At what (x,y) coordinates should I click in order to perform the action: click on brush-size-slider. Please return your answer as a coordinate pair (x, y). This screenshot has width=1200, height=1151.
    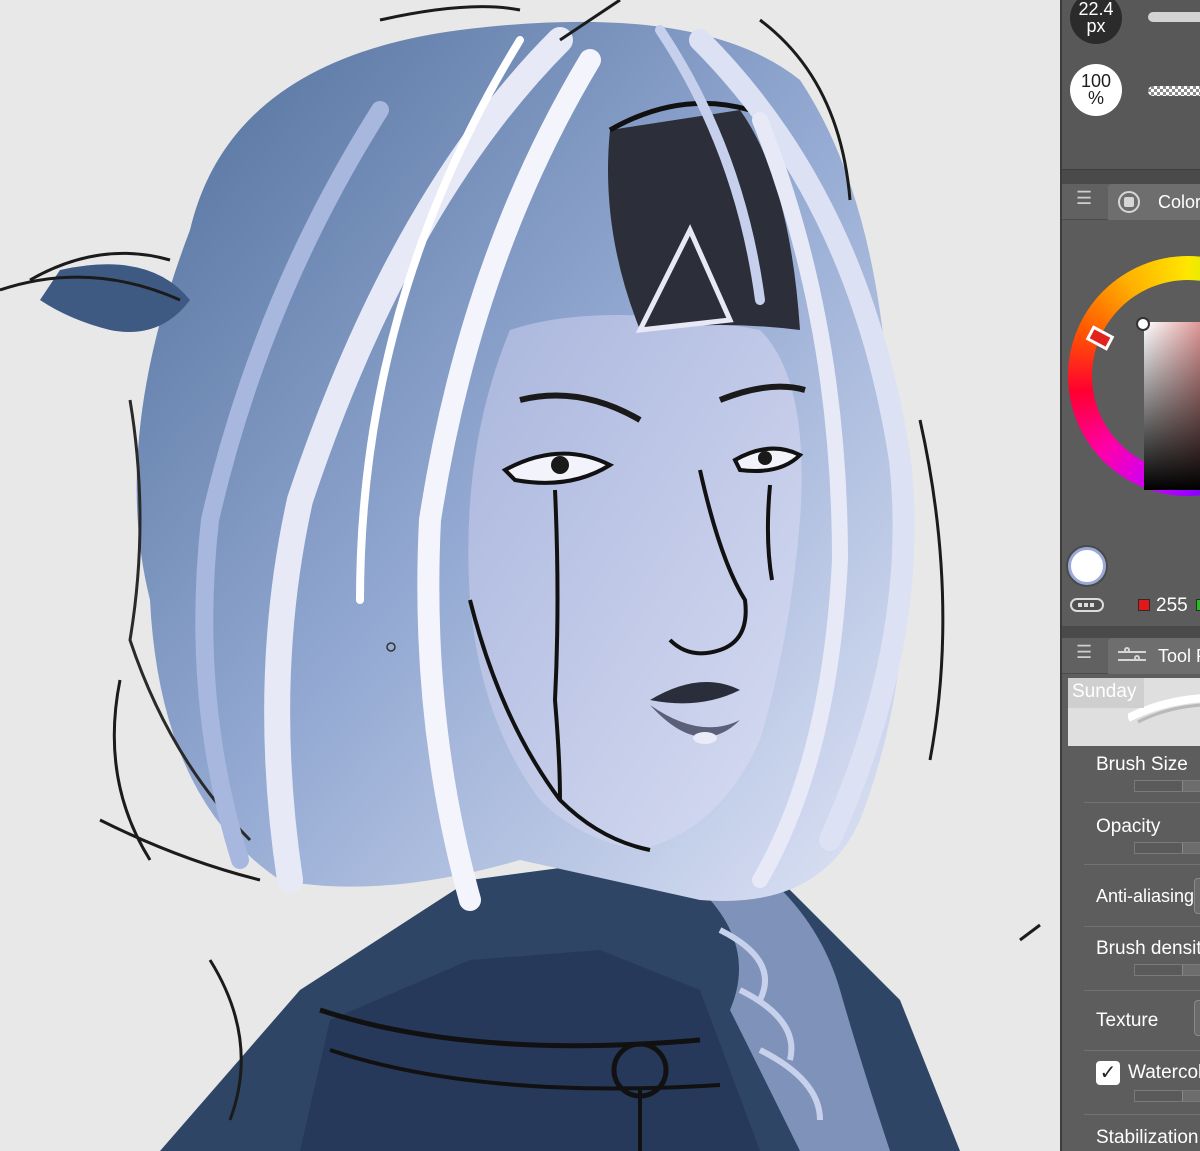
    Looking at the image, I should click on (1174, 17).